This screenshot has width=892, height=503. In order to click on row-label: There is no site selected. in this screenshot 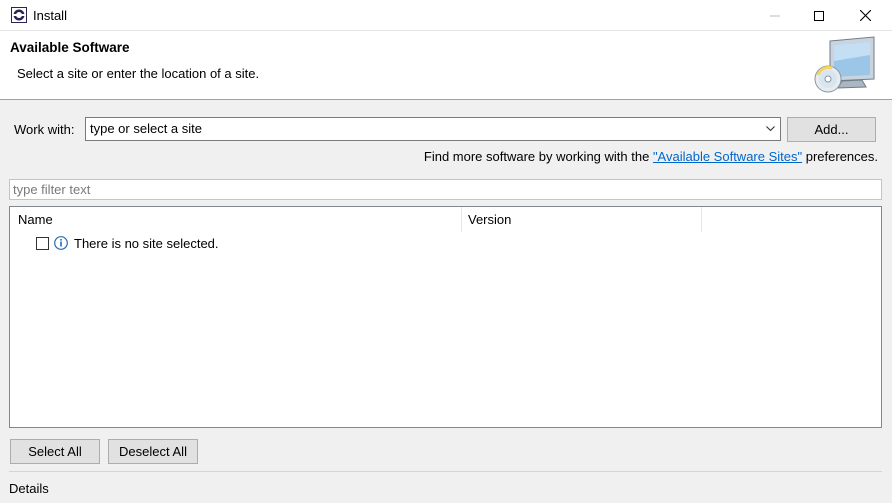, I will do `click(146, 243)`.